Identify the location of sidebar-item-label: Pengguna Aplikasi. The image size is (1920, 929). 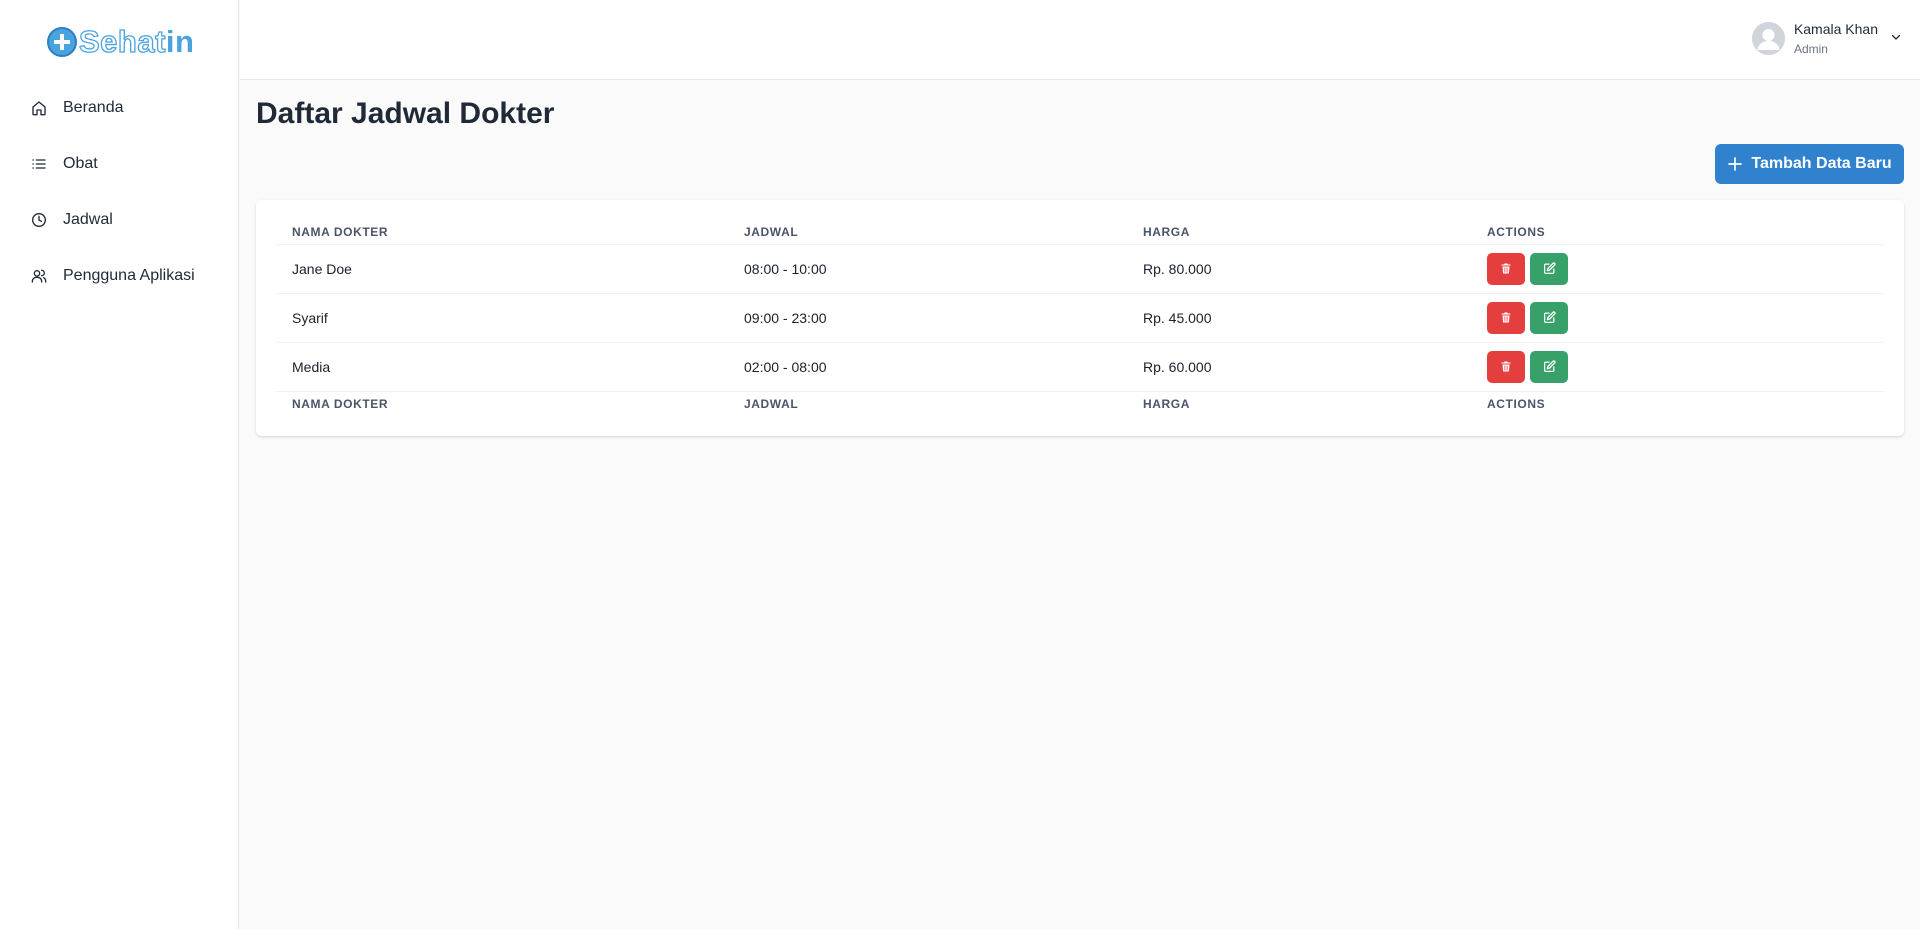
(129, 275).